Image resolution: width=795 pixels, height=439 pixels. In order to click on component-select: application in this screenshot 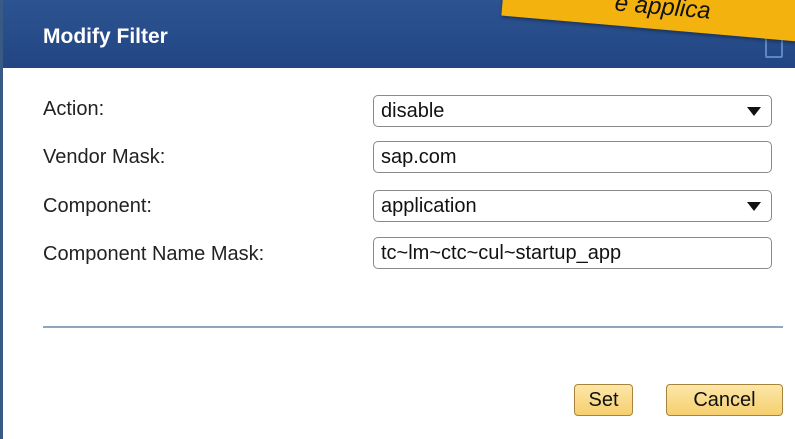, I will do `click(572, 206)`.